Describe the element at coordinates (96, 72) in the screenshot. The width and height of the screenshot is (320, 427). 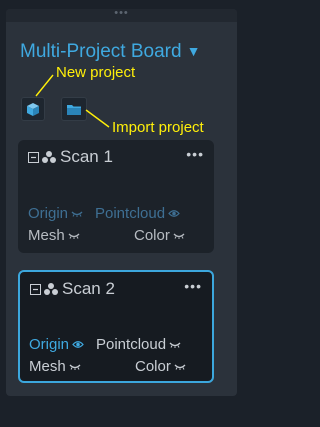
I see `new-project-annotation: New project` at that location.